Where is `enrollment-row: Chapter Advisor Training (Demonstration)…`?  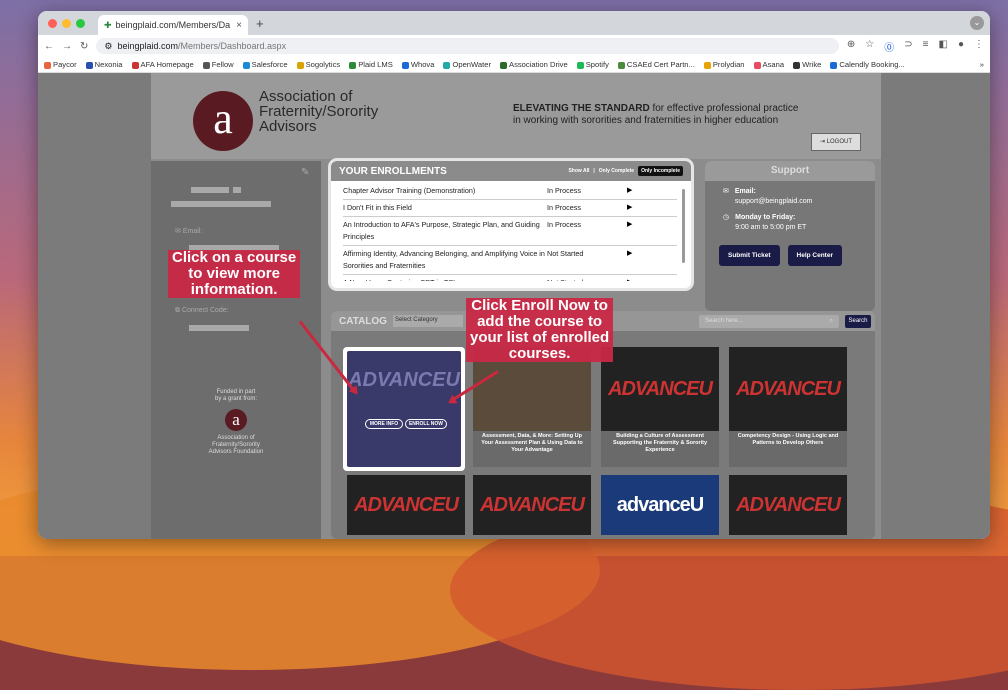 enrollment-row: Chapter Advisor Training (Demonstration)… is located at coordinates (510, 191).